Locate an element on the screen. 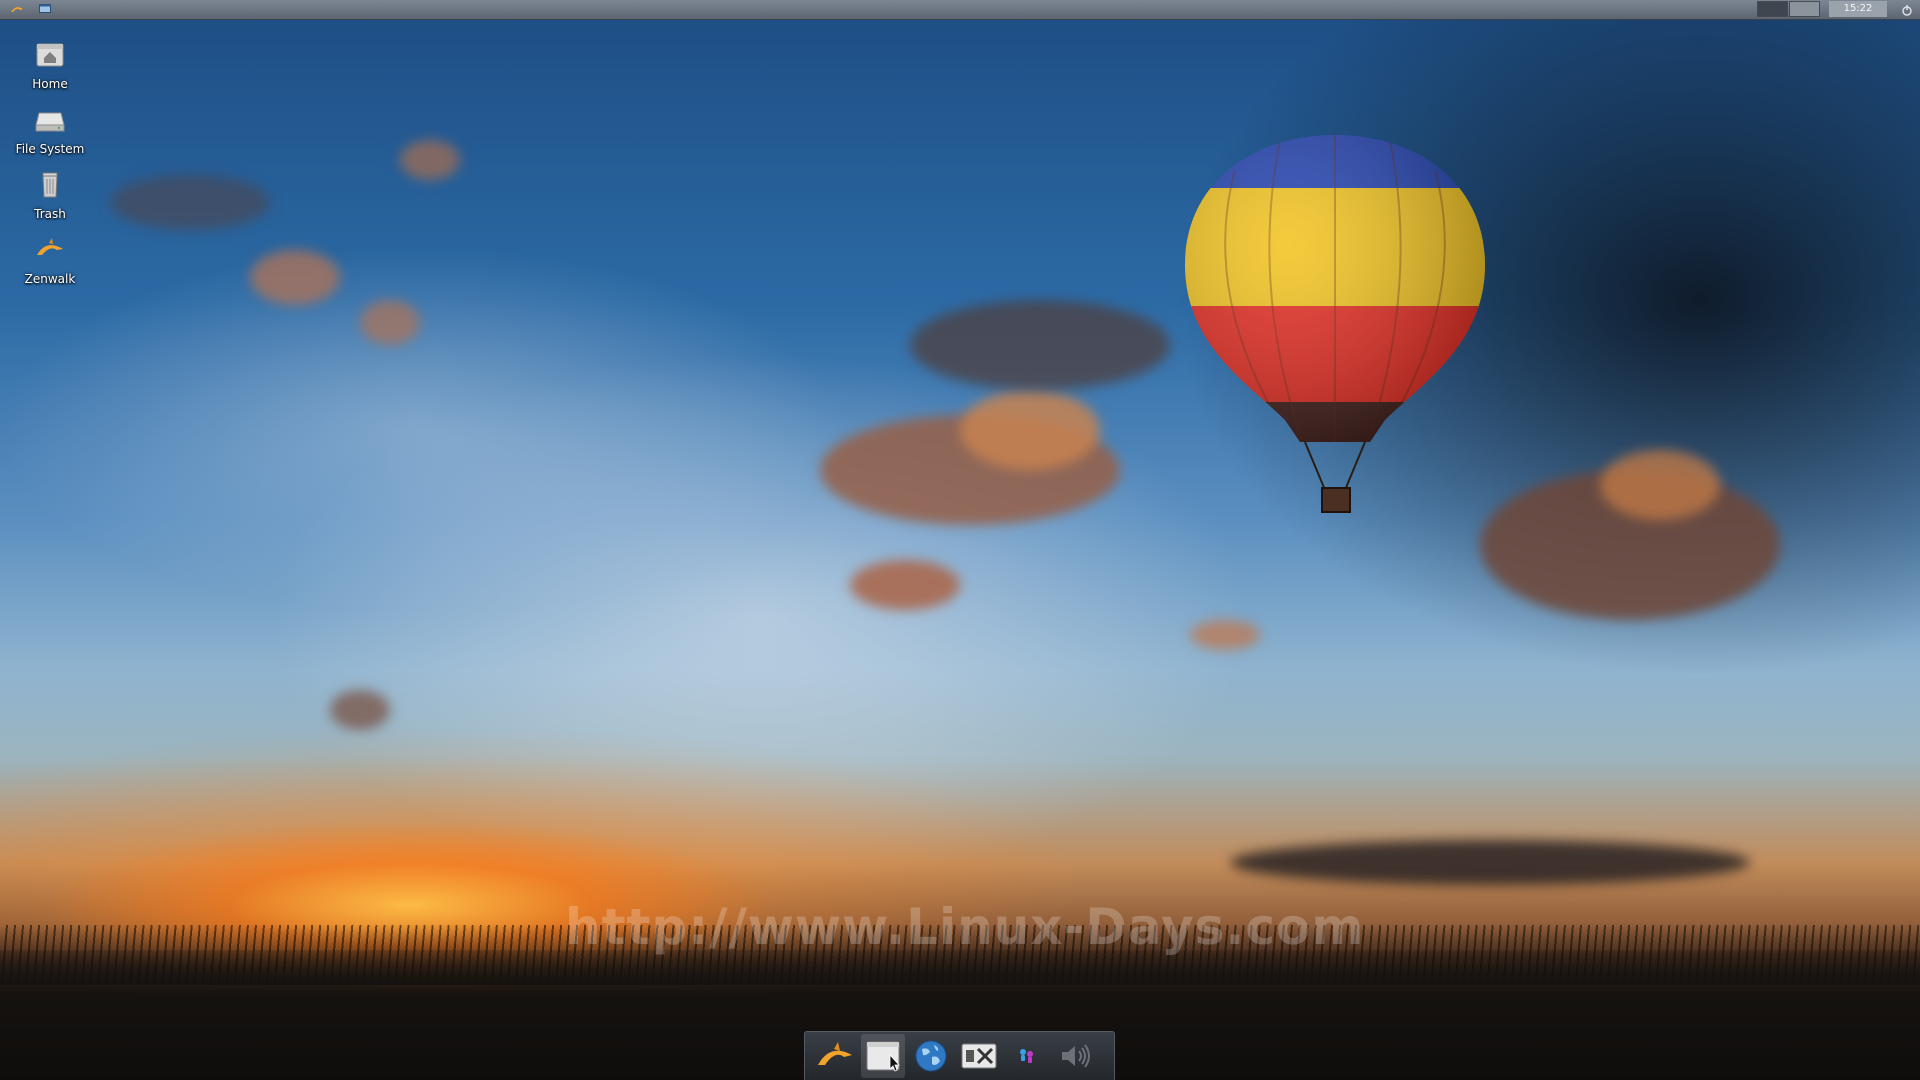 The image size is (1920, 1080). hot-air-balloon is located at coordinates (1335, 324).